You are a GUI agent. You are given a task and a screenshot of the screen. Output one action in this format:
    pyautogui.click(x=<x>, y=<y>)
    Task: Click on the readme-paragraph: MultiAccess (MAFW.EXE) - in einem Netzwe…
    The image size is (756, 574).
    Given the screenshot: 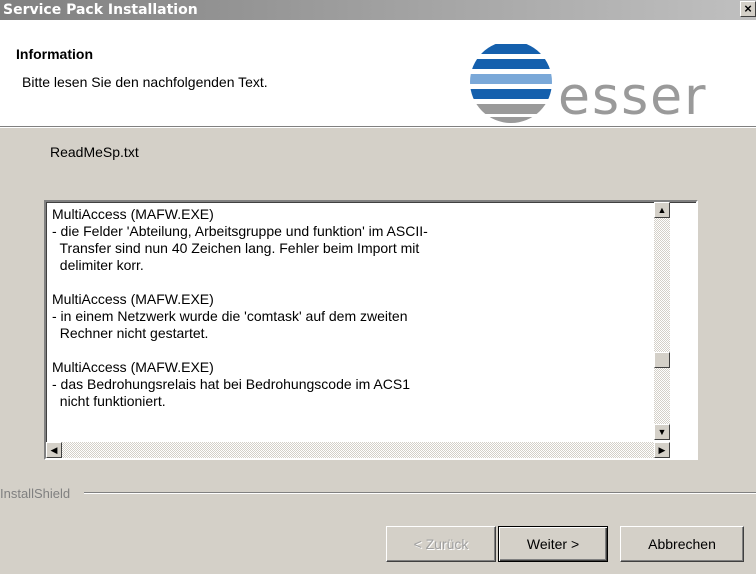 What is the action you would take?
    pyautogui.click(x=362, y=316)
    